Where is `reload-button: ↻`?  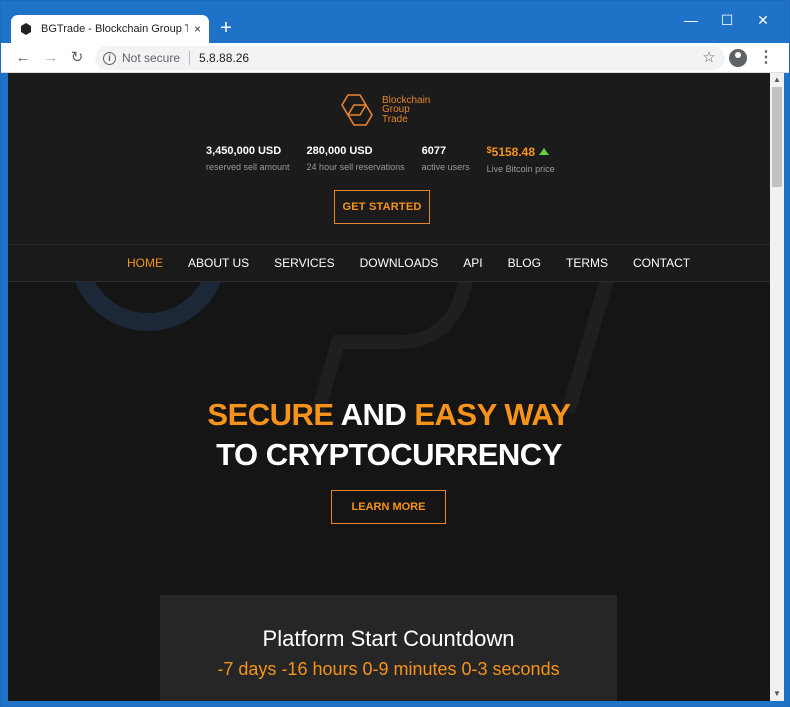
reload-button: ↻ is located at coordinates (77, 58).